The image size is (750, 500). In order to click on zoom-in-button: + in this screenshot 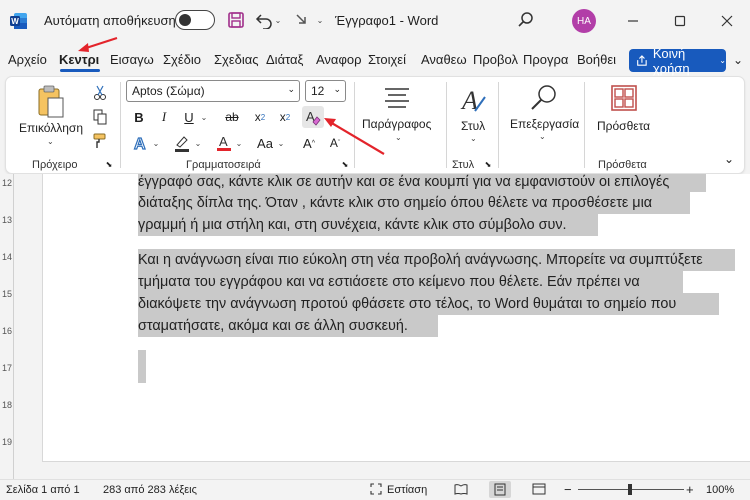, I will do `click(690, 489)`.